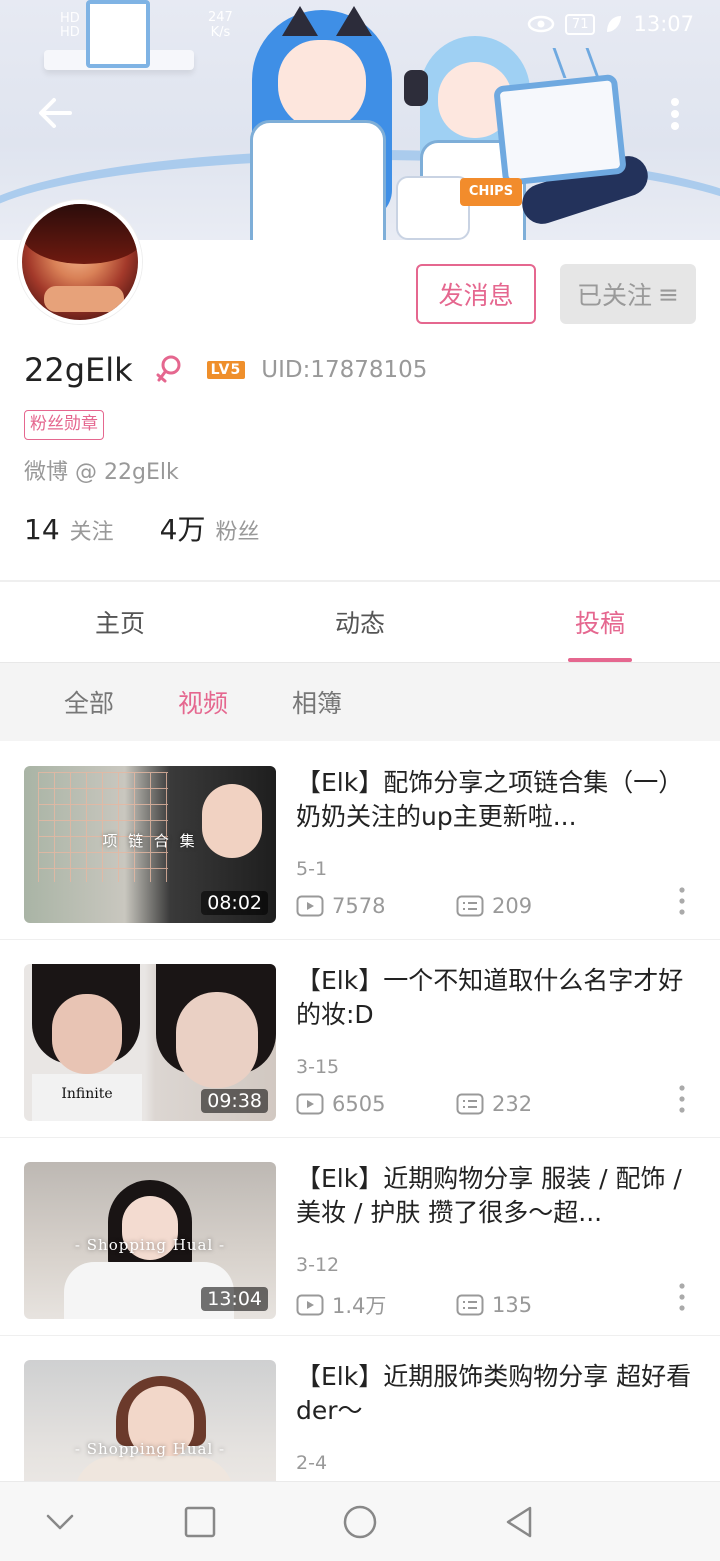  What do you see at coordinates (318, 1067) in the screenshot?
I see `video-date: 3-15` at bounding box center [318, 1067].